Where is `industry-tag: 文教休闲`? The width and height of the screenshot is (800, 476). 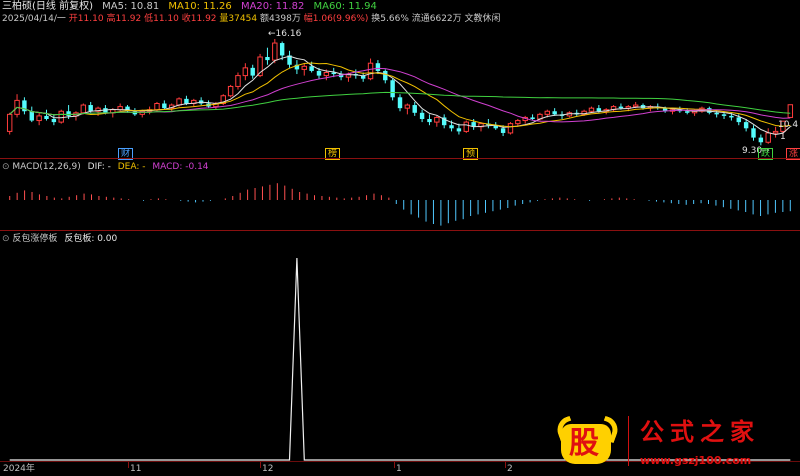 industry-tag: 文教休闲 is located at coordinates (482, 19).